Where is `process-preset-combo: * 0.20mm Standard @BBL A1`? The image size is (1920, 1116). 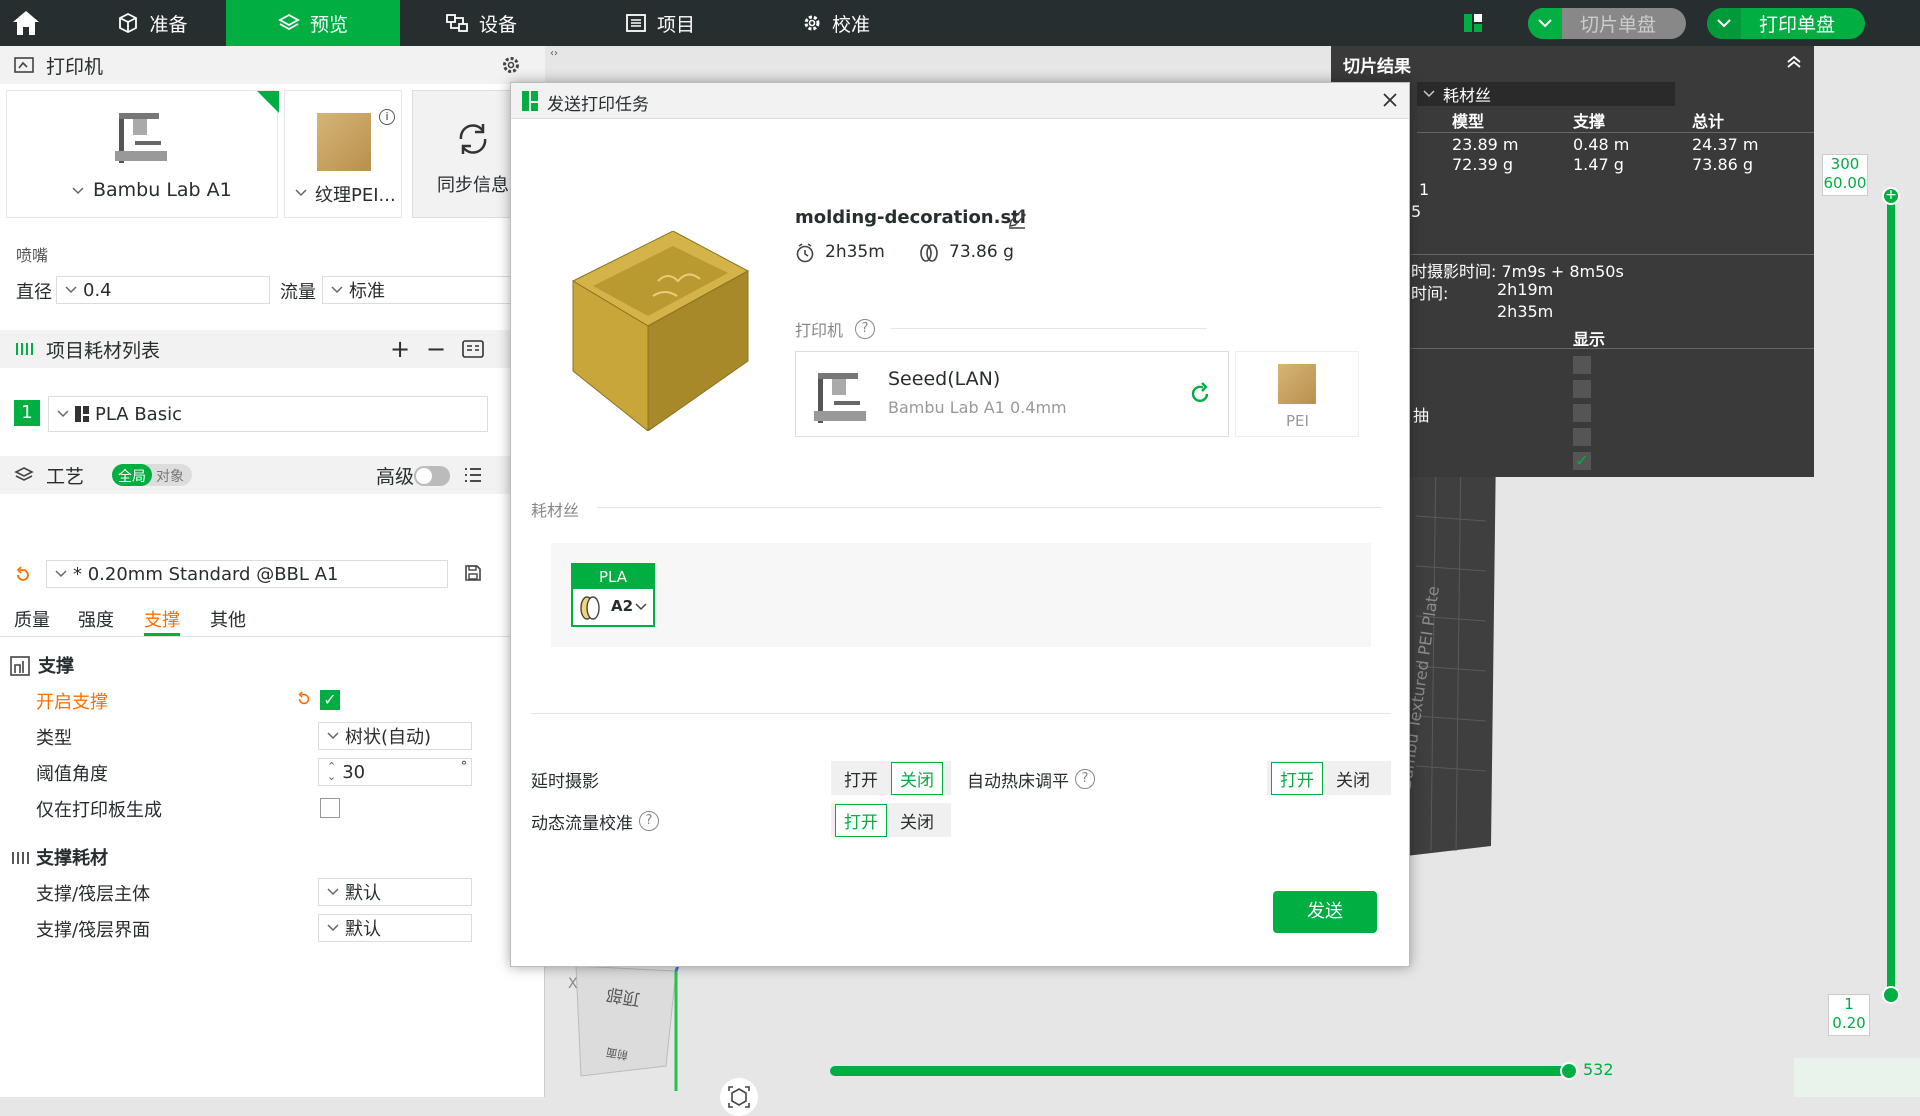
process-preset-combo: * 0.20mm Standard @BBL A1 is located at coordinates (247, 574).